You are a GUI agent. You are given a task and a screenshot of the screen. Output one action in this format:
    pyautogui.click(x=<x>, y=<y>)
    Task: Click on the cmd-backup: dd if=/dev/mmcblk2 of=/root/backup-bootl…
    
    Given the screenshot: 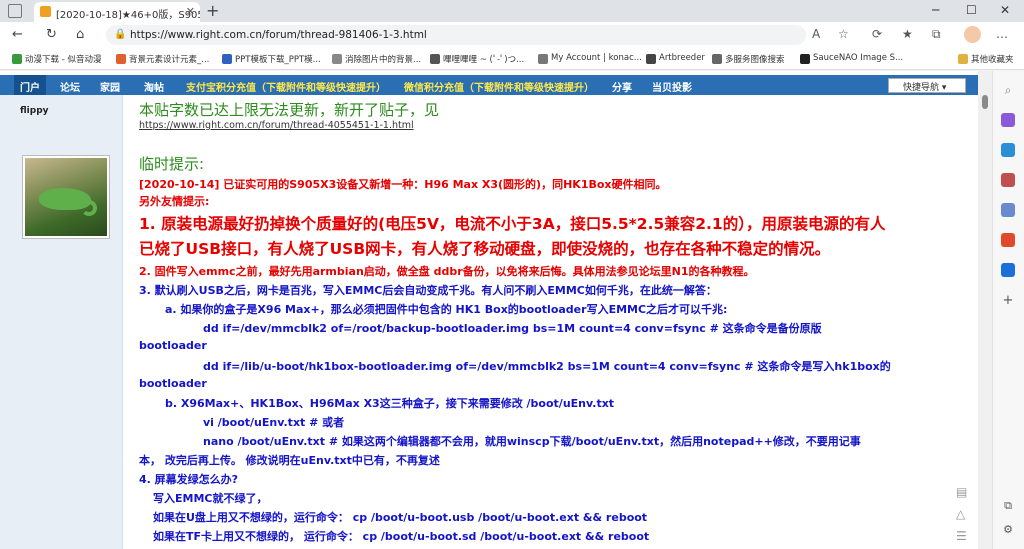 What is the action you would take?
    pyautogui.click(x=512, y=328)
    